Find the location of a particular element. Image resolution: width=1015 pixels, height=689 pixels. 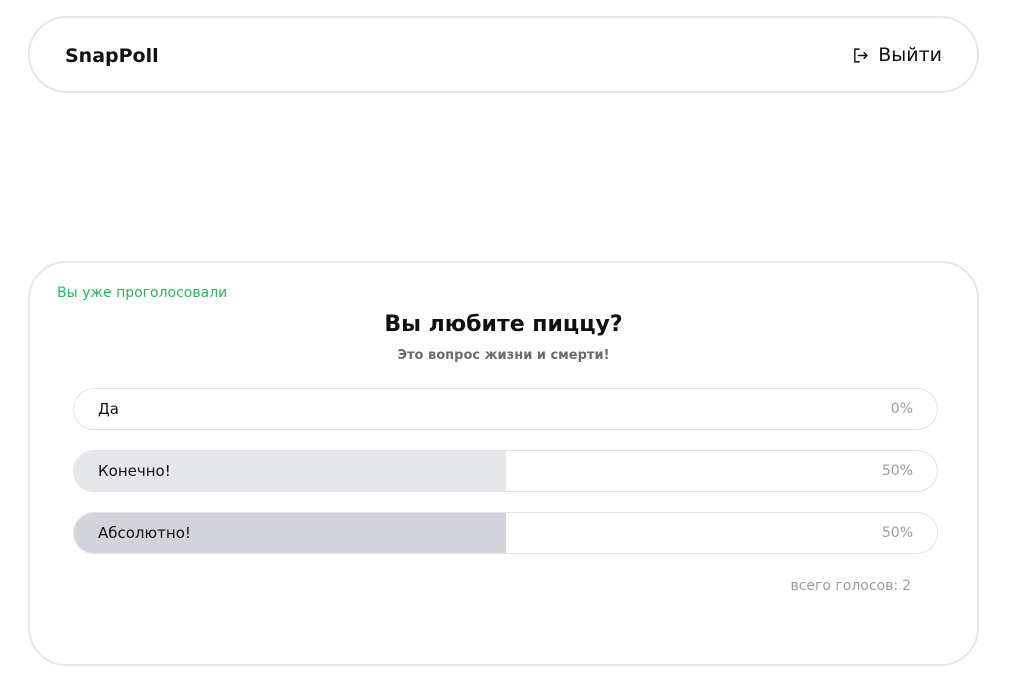

logout-button: Выйти is located at coordinates (897, 55).